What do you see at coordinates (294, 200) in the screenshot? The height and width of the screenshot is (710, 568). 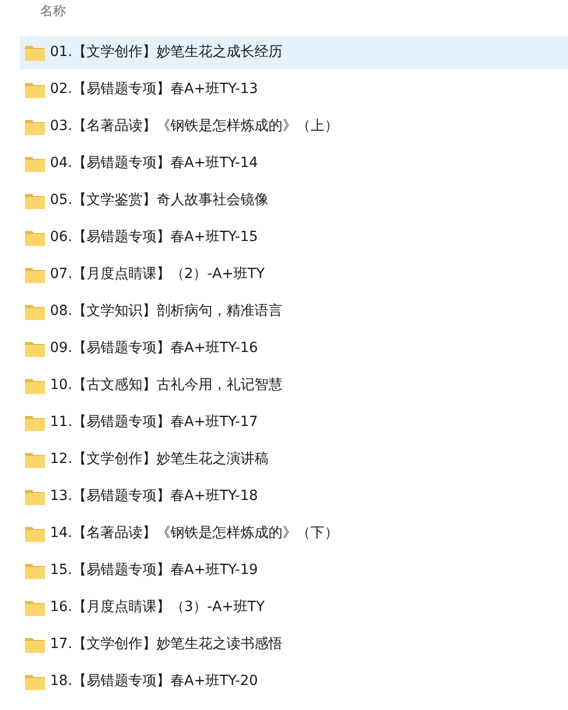 I see `folder-row: 05.【文学鉴赏】奇人故事社会镜像` at bounding box center [294, 200].